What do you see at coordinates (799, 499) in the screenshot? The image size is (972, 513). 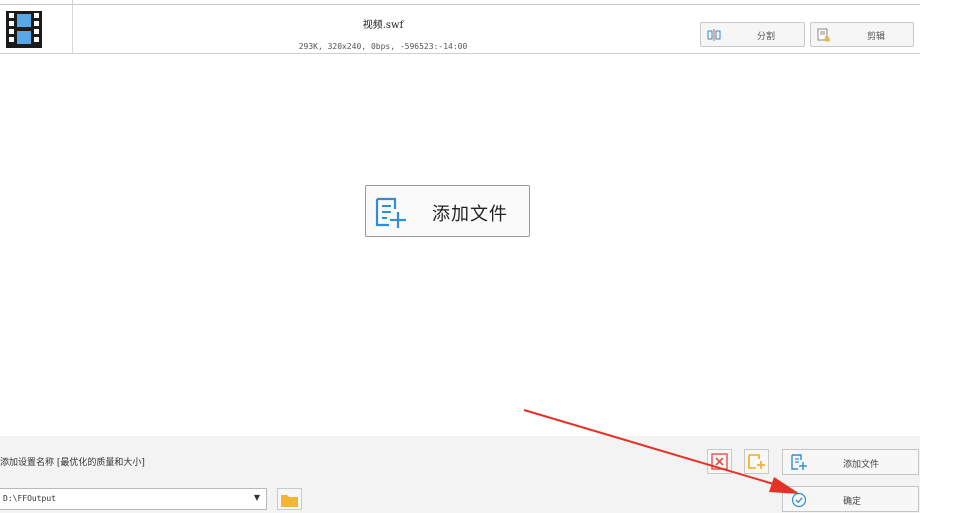 I see `check-circle-icon` at bounding box center [799, 499].